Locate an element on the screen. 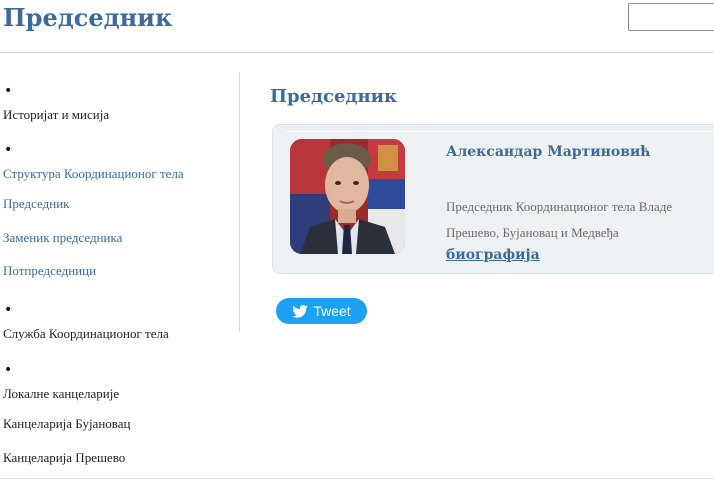 This screenshot has width=714, height=482. person-role-line: Председник Координационог тела Владе is located at coordinates (559, 206).